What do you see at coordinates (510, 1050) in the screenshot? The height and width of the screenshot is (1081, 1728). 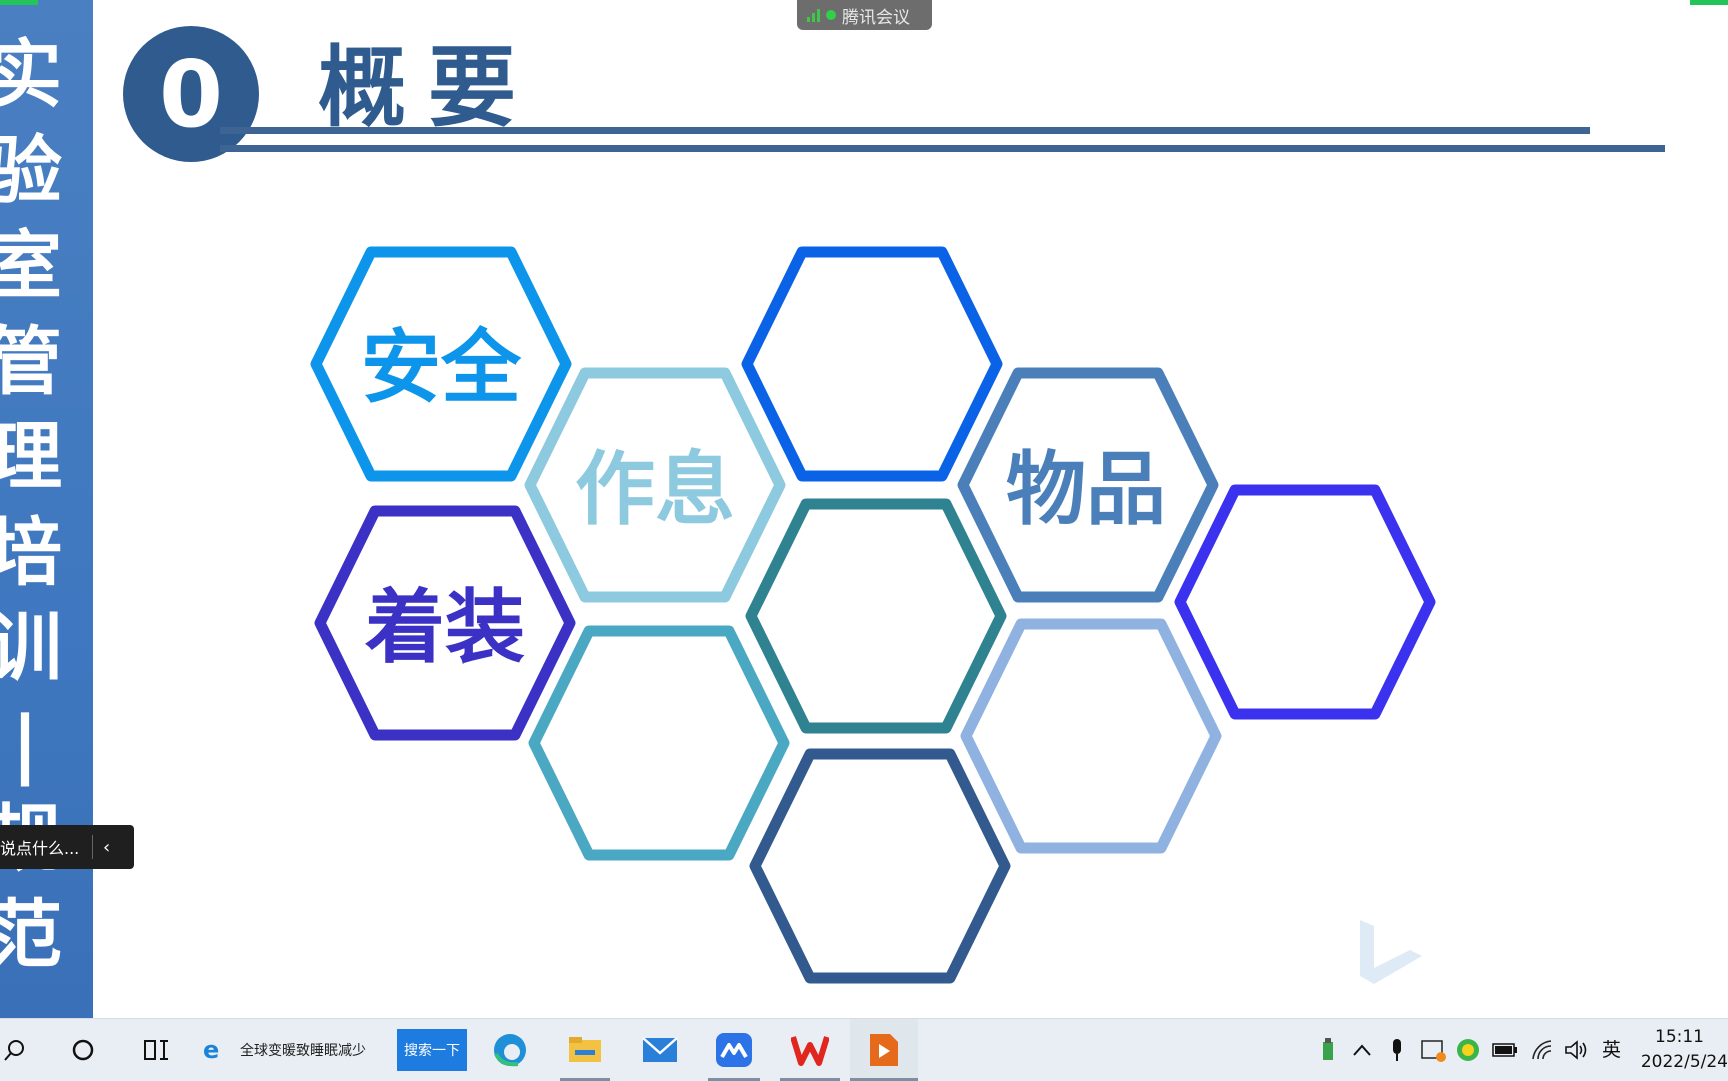 I see `edge-browser-icon` at bounding box center [510, 1050].